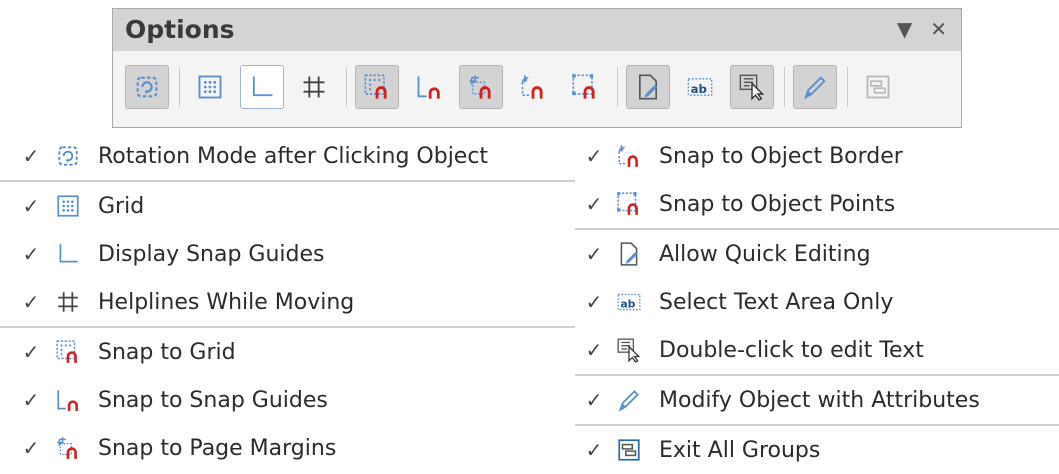 Image resolution: width=1059 pixels, height=474 pixels. I want to click on menu-item-label: Grid, so click(121, 206).